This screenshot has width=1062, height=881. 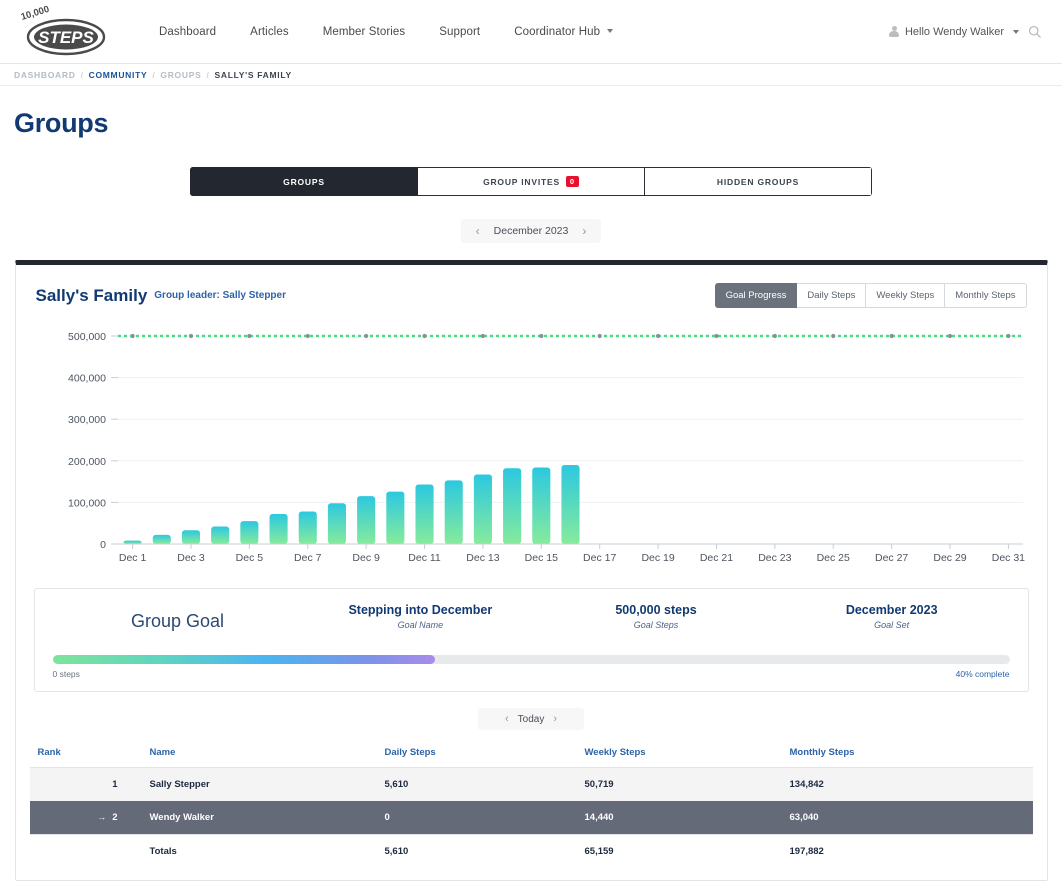 What do you see at coordinates (531, 231) in the screenshot?
I see `month-label: December 2023` at bounding box center [531, 231].